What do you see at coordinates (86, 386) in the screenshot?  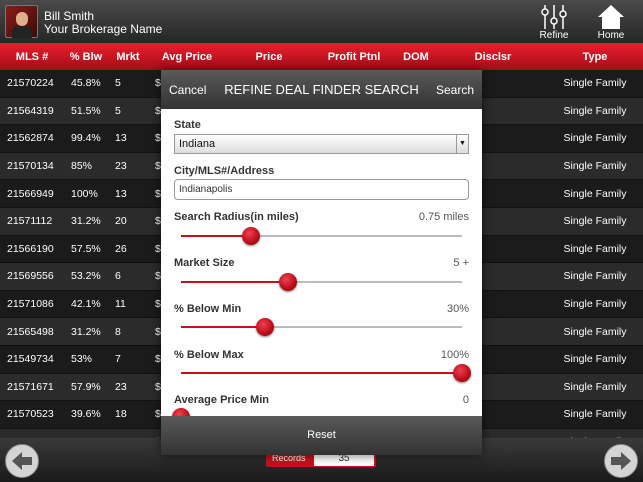 I see `cell-blw: 57.9%` at bounding box center [86, 386].